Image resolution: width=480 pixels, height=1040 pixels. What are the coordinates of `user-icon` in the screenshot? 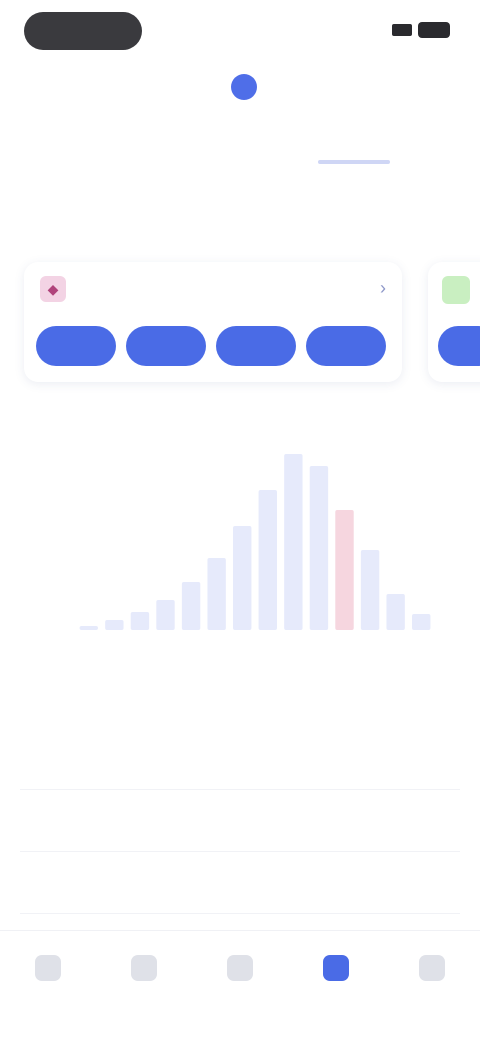 It's located at (432, 968).